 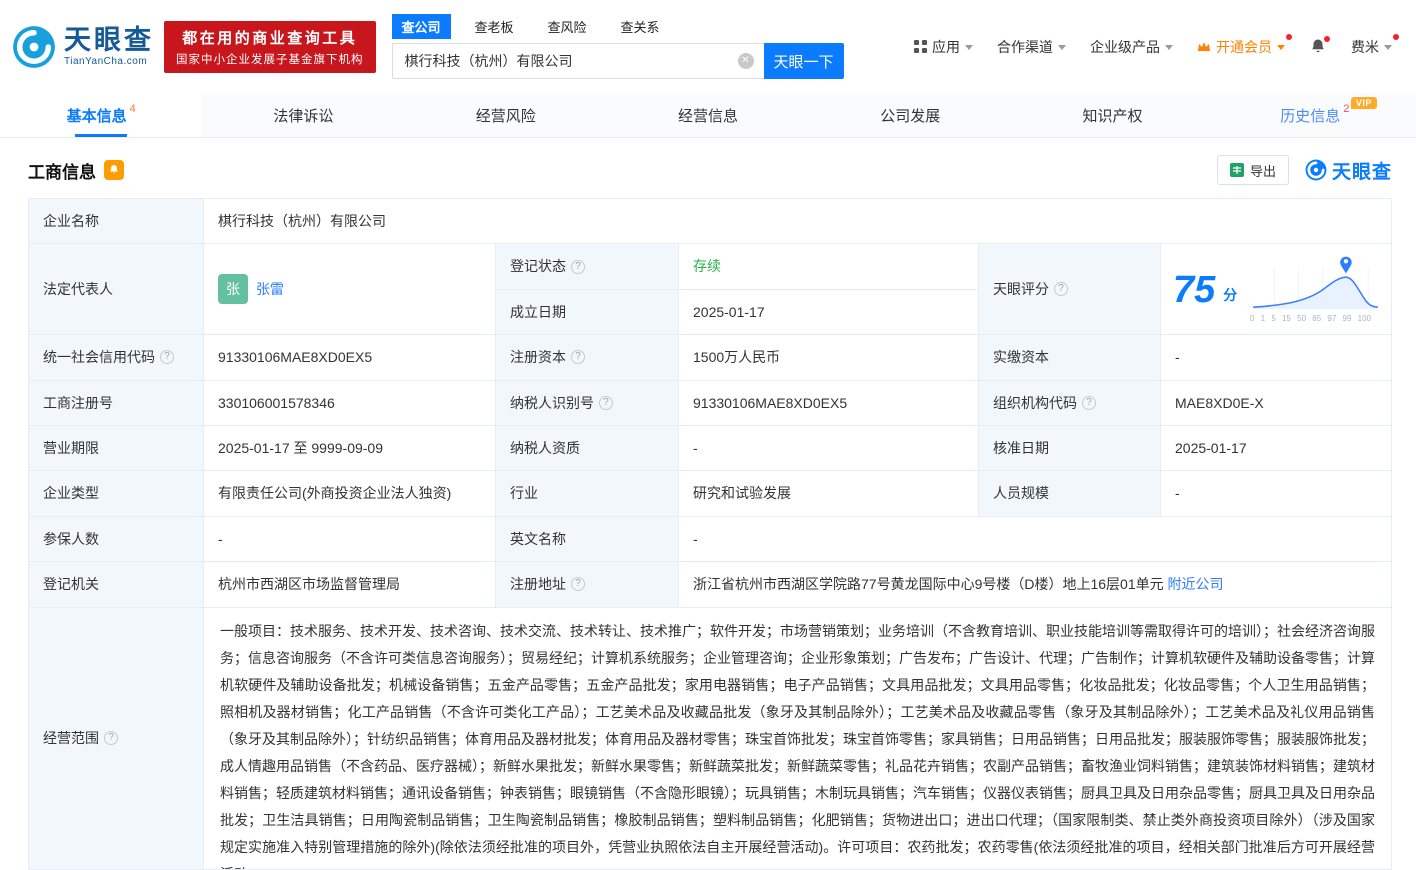 I want to click on nav-partner: 合作渠道, so click(x=1031, y=47).